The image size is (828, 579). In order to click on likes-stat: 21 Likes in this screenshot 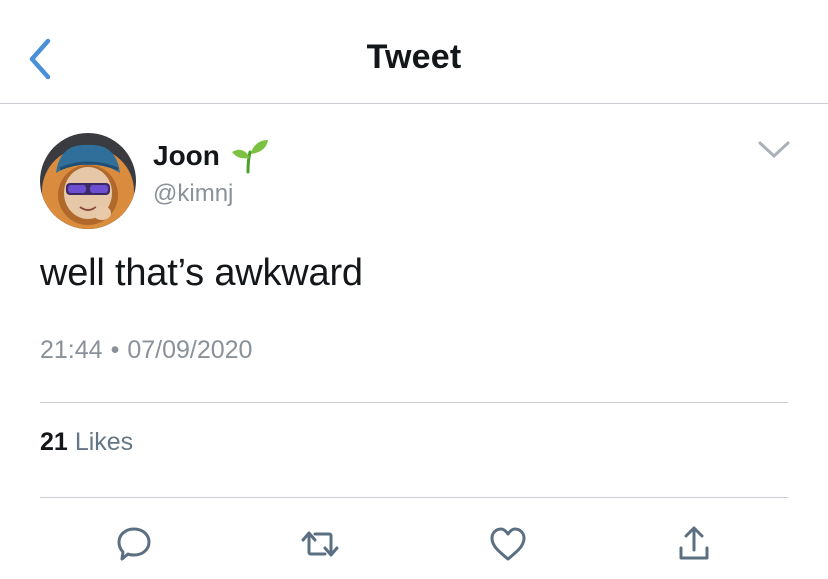, I will do `click(86, 442)`.